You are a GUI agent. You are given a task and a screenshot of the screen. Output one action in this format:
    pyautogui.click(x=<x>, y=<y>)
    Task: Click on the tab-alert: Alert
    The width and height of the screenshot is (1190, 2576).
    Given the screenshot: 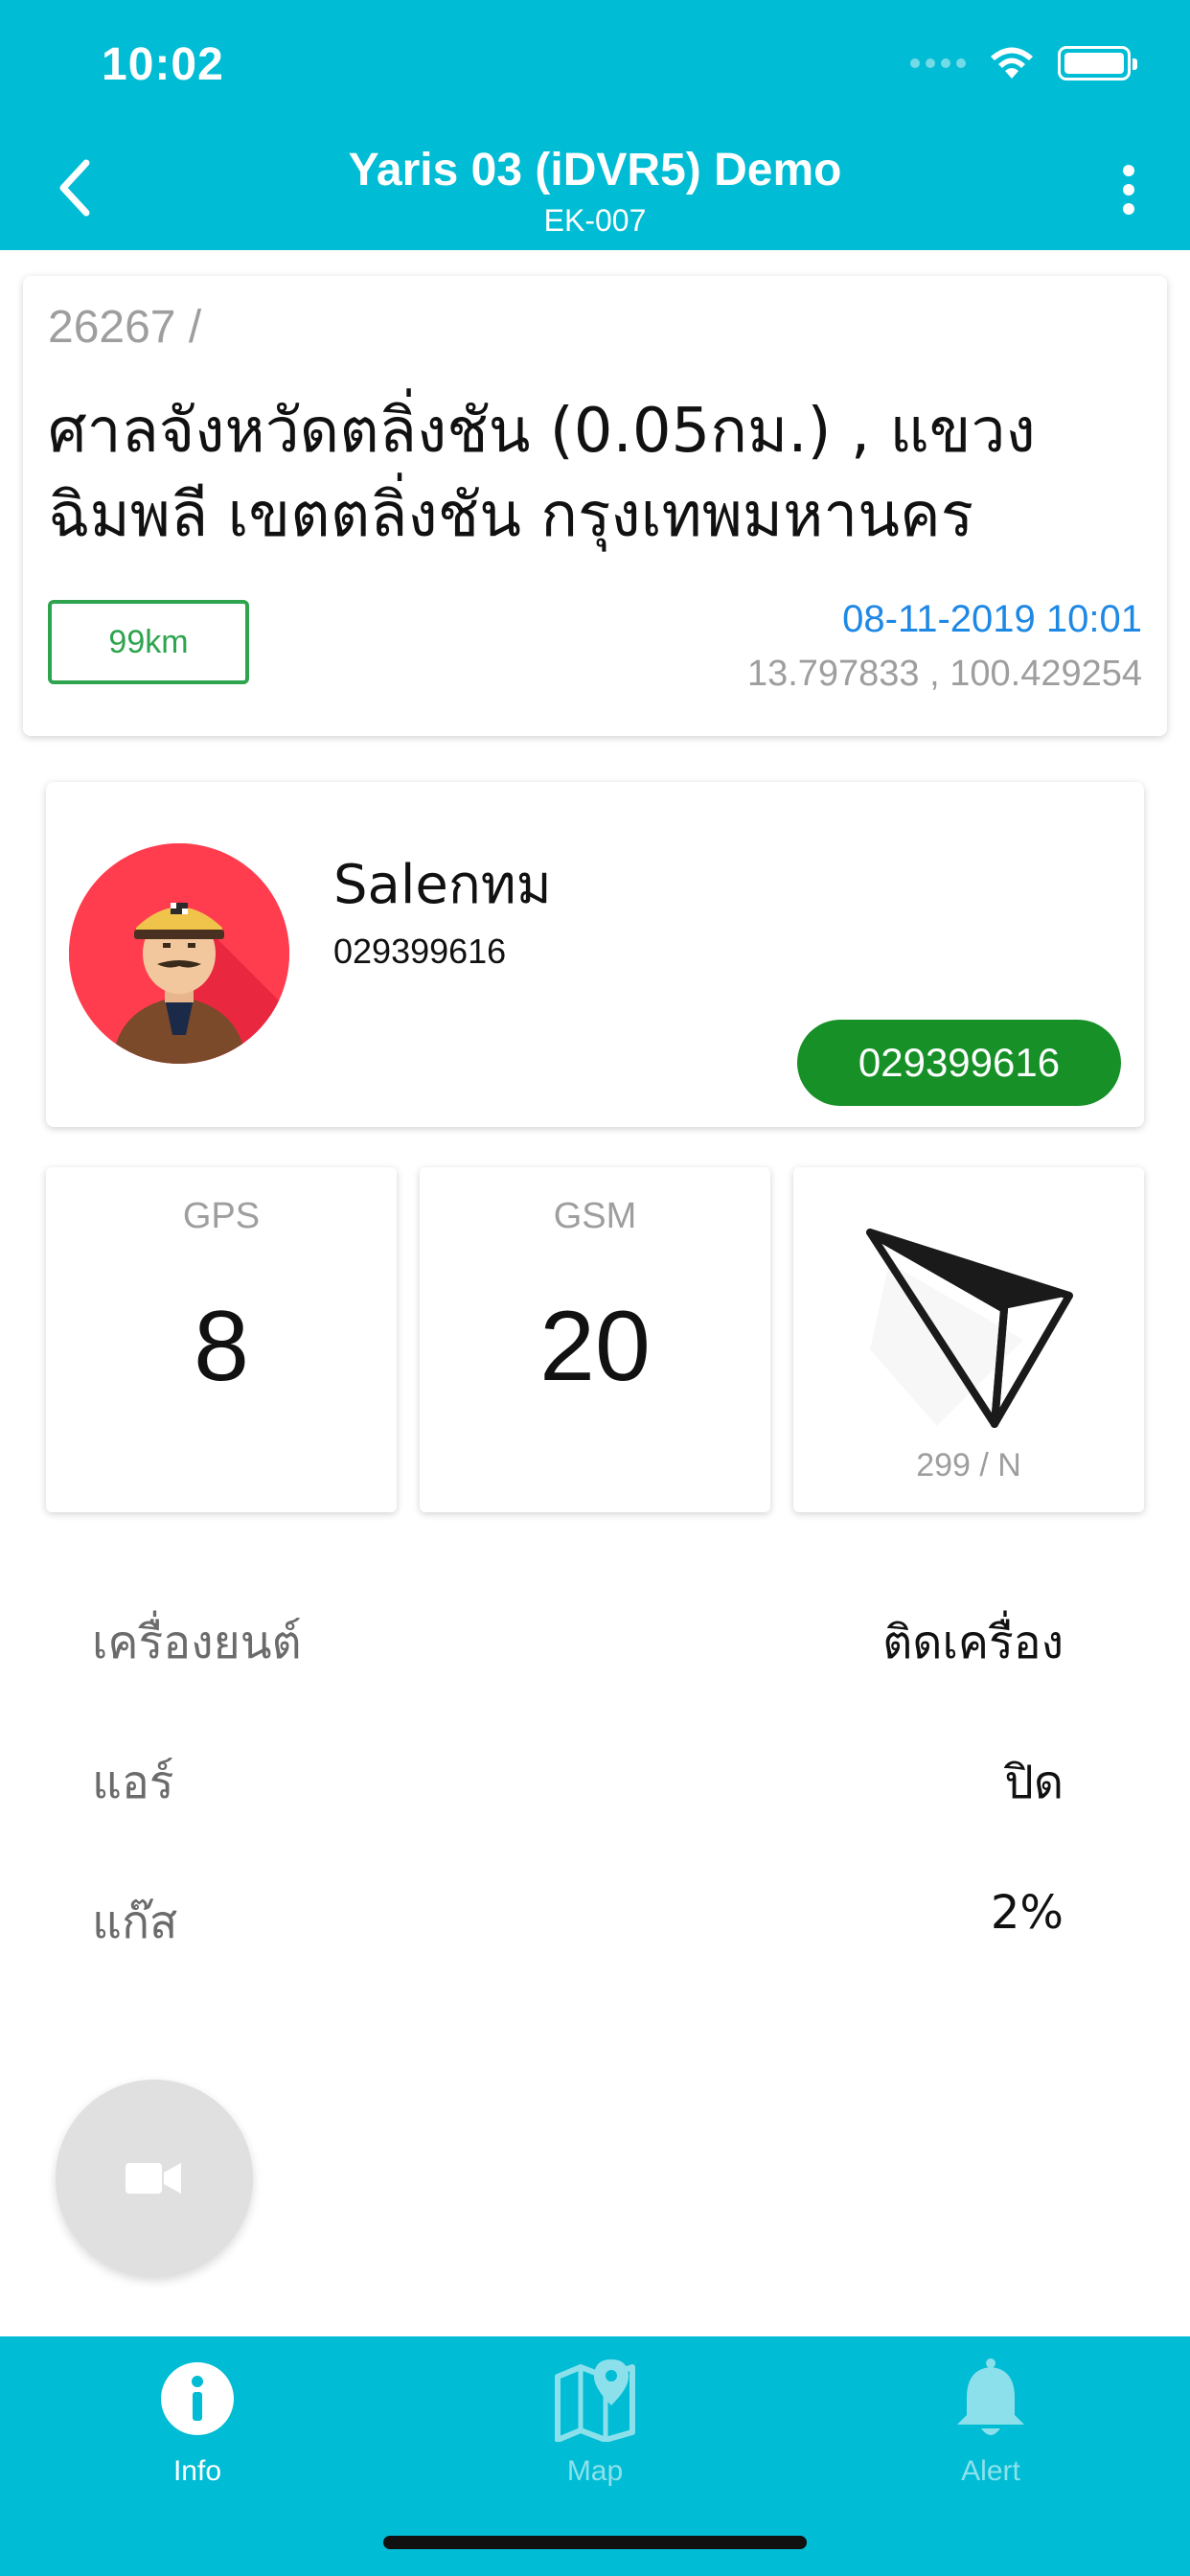 What is the action you would take?
    pyautogui.click(x=990, y=2437)
    